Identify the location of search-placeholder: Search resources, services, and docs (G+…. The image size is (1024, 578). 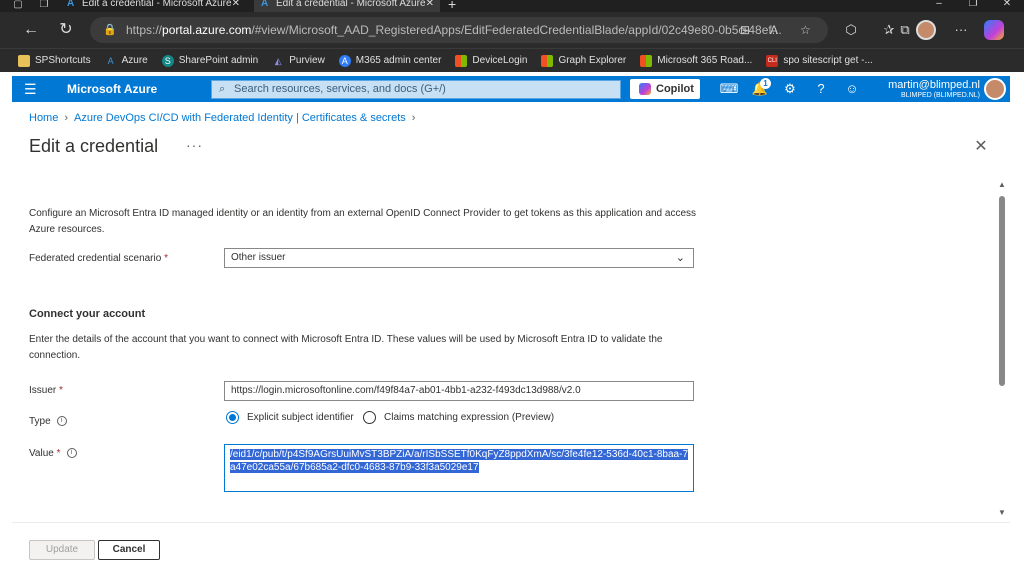
(340, 89).